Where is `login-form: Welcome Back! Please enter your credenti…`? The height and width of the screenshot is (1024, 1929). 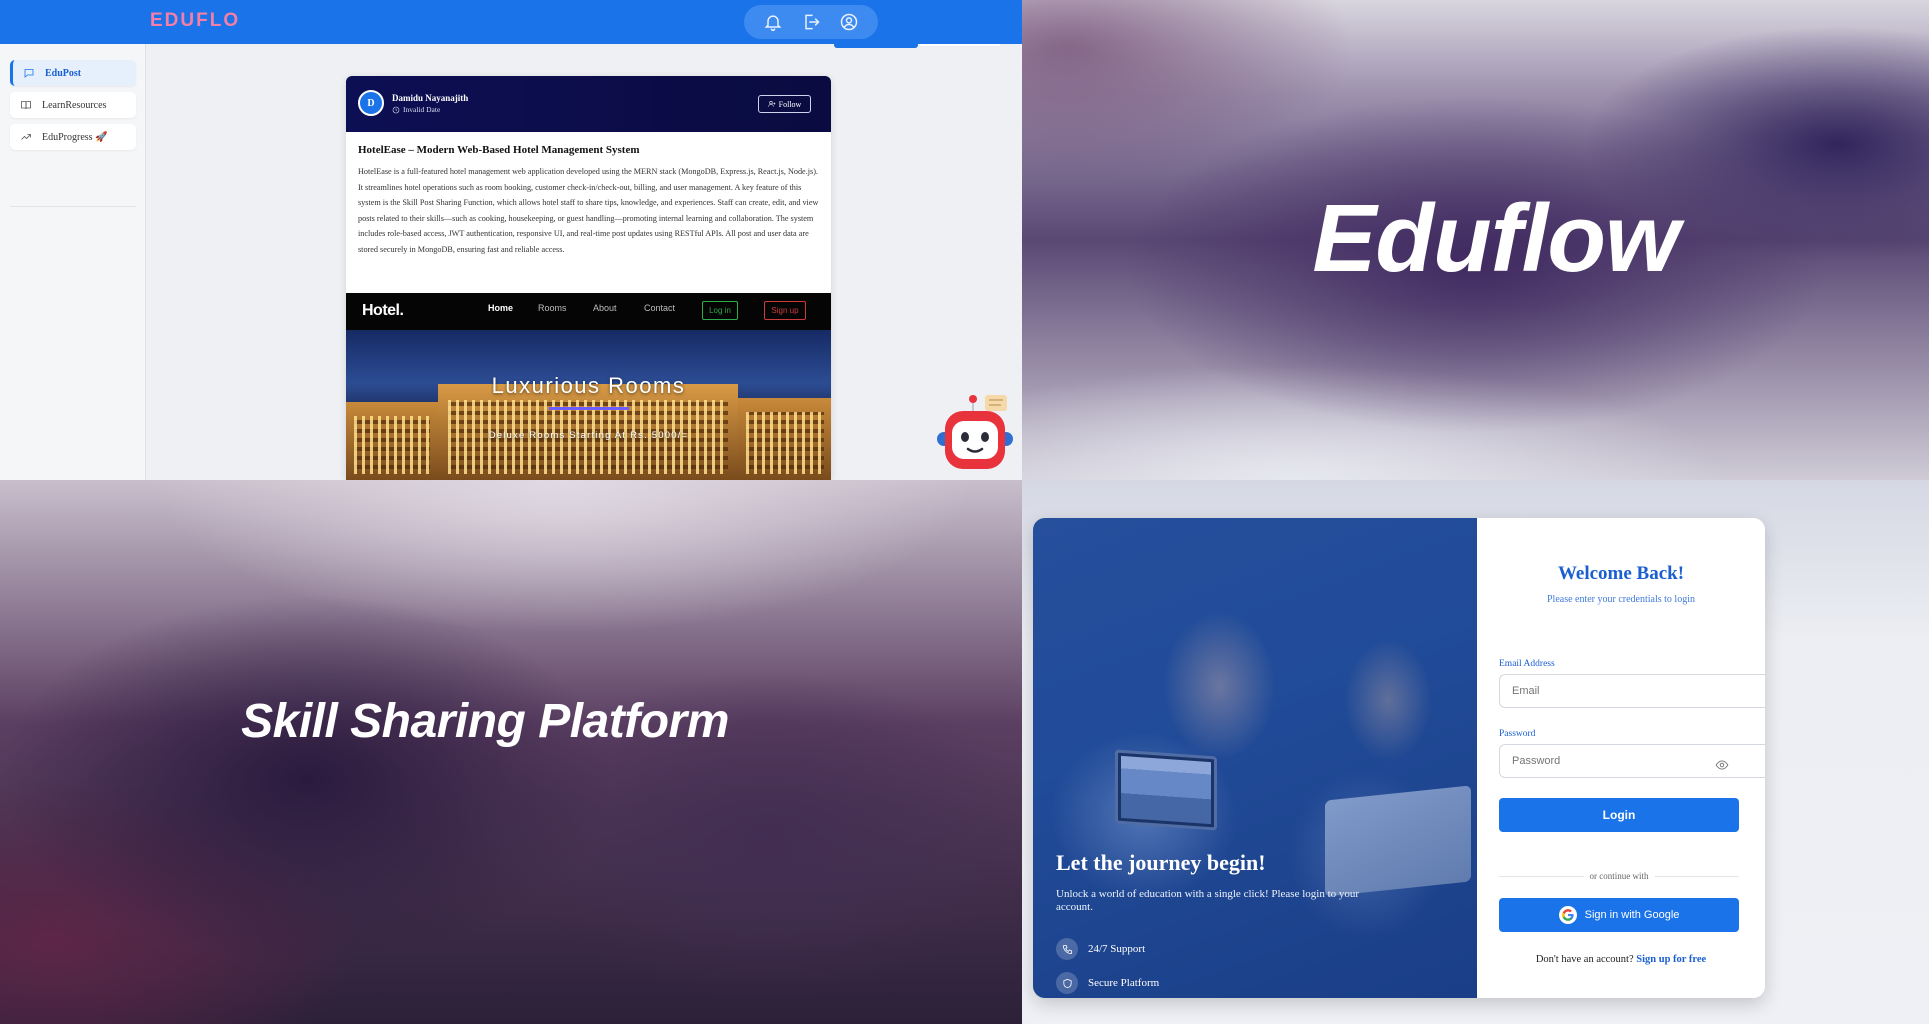
login-form: Welcome Back! Please enter your credenti… is located at coordinates (1621, 758).